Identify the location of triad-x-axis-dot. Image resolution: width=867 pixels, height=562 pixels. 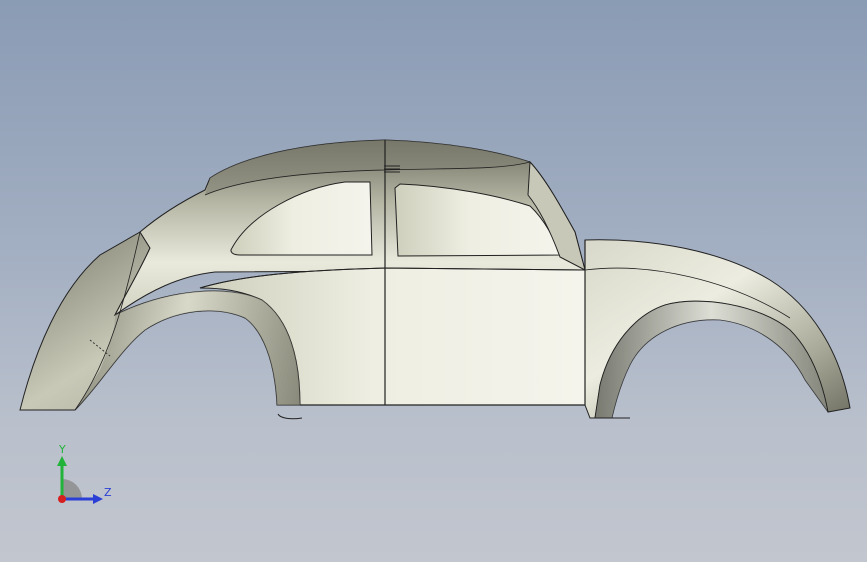
(62, 499).